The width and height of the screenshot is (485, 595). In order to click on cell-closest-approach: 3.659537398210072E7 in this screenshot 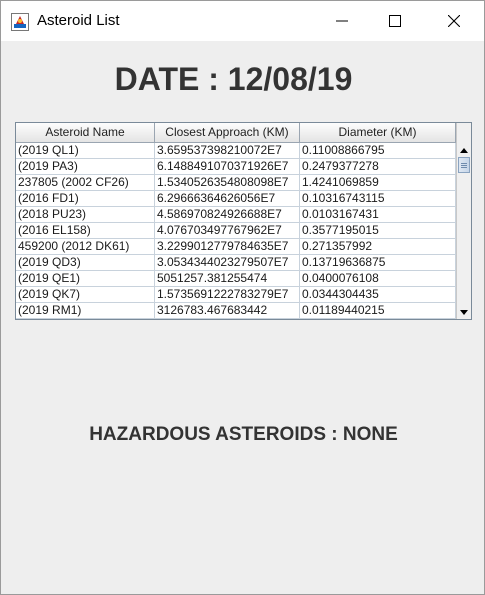, I will do `click(227, 150)`.